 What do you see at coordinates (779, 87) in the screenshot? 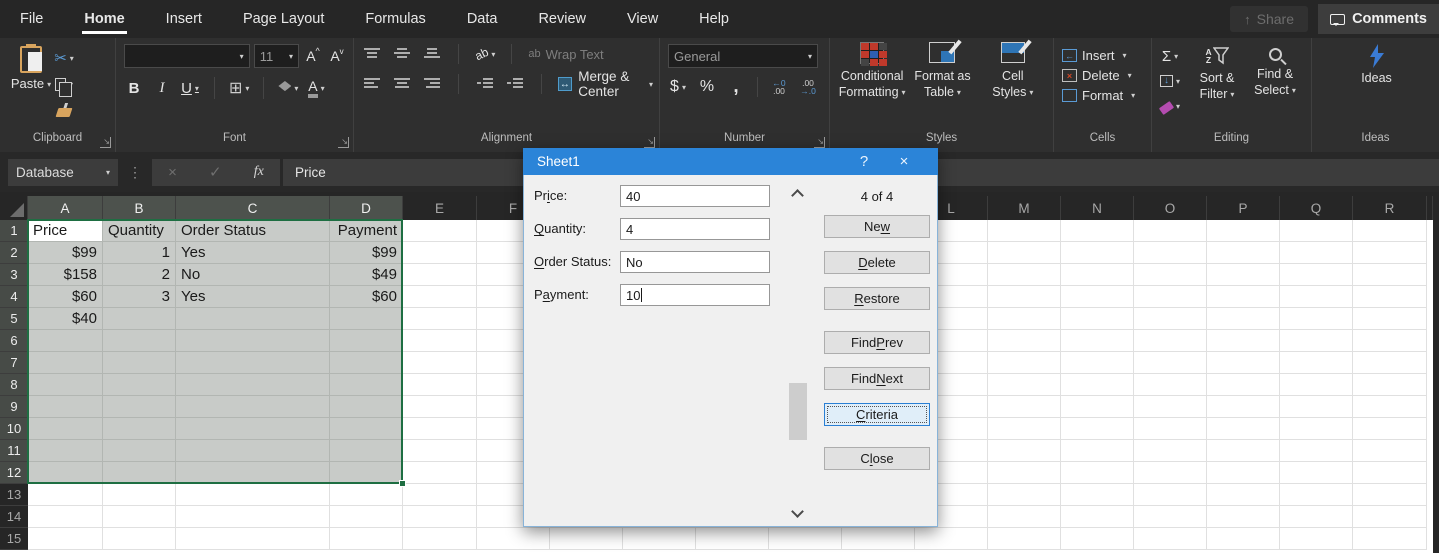
I see `increase-decimal-button: ←0.00` at bounding box center [779, 87].